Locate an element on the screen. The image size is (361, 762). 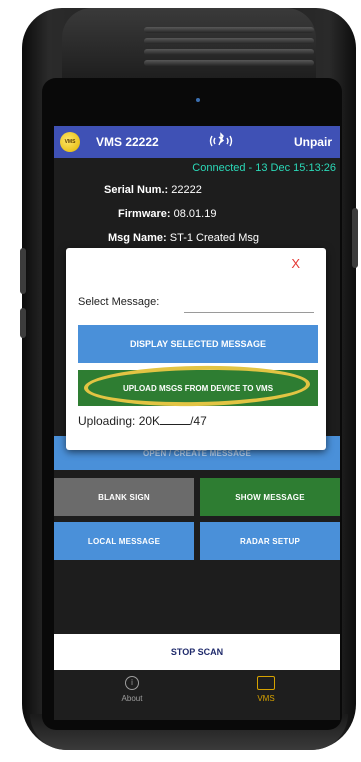
firmware-row: Firmware: 08.01.19 is located at coordinates (167, 214).